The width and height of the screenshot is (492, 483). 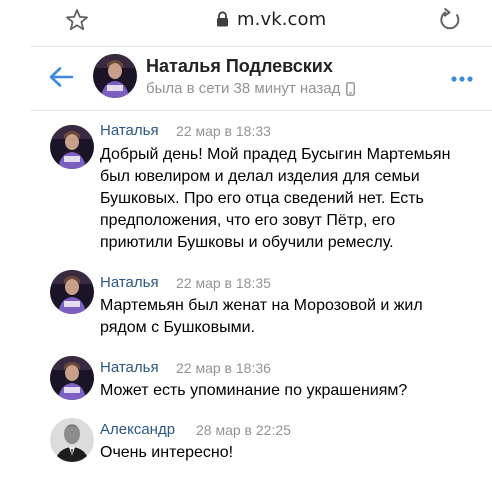 What do you see at coordinates (261, 110) in the screenshot?
I see `header-divider` at bounding box center [261, 110].